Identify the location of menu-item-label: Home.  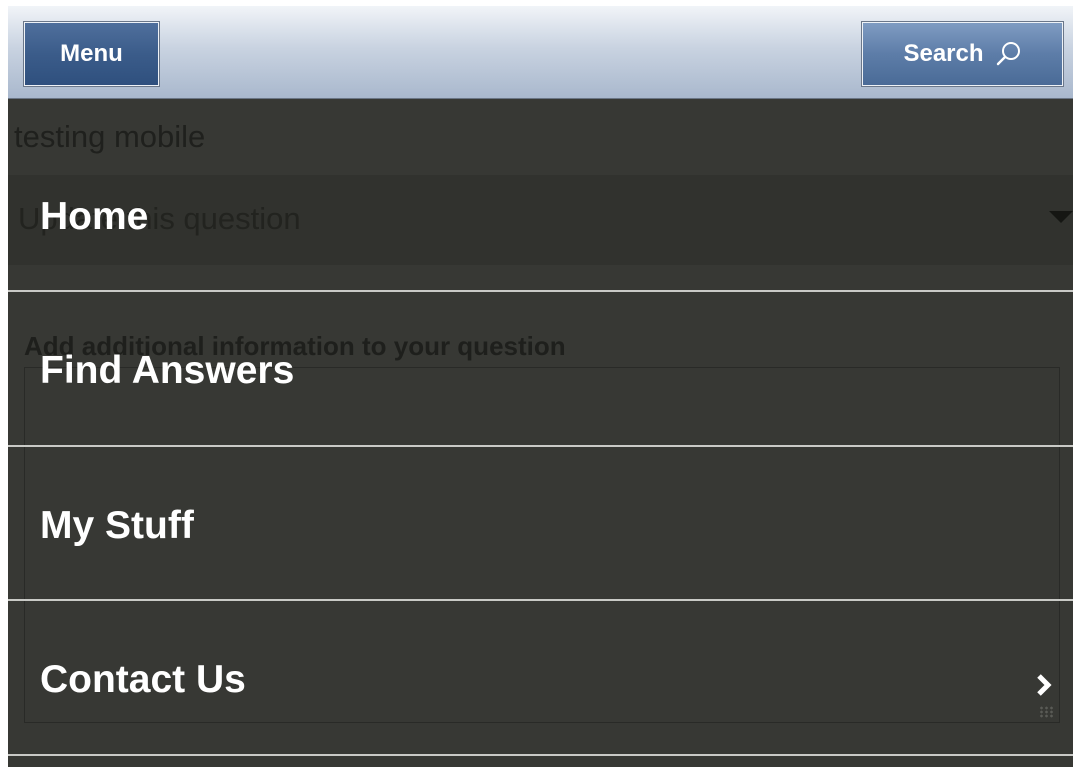
(94, 216).